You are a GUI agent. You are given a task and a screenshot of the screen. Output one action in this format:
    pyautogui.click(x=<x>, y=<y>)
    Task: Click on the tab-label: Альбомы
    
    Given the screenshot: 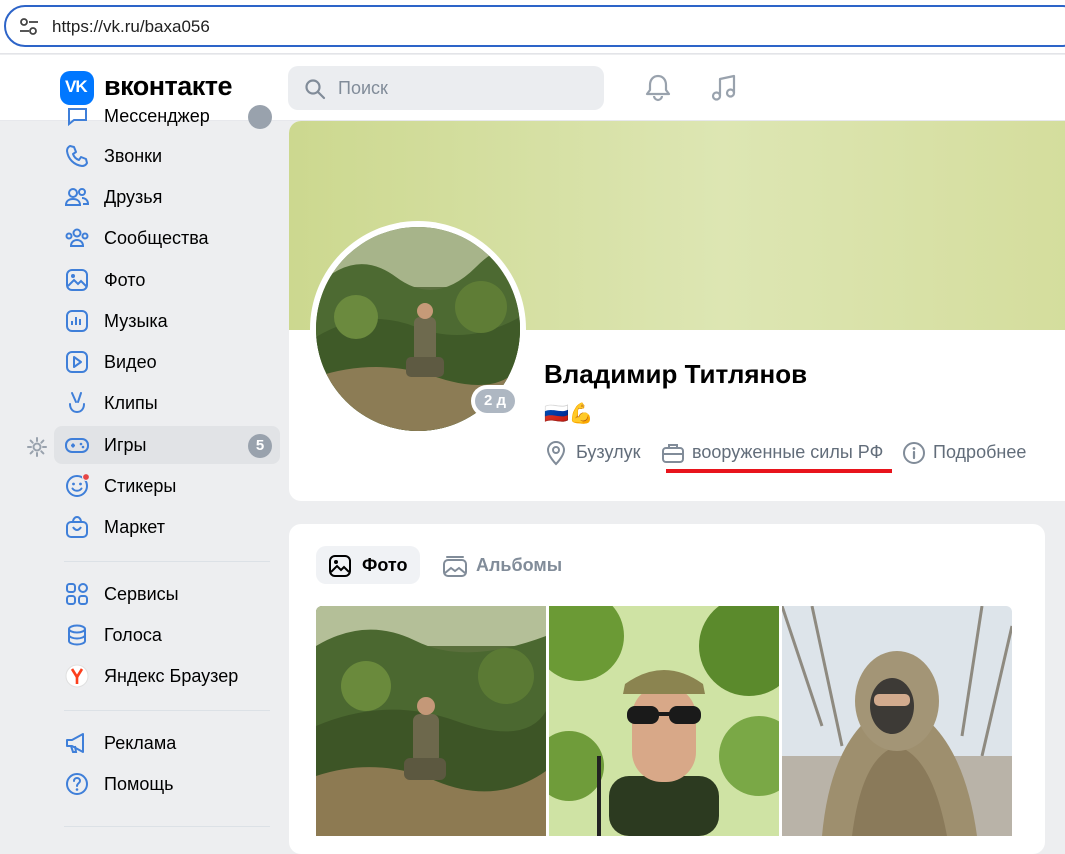 What is the action you would take?
    pyautogui.click(x=519, y=565)
    